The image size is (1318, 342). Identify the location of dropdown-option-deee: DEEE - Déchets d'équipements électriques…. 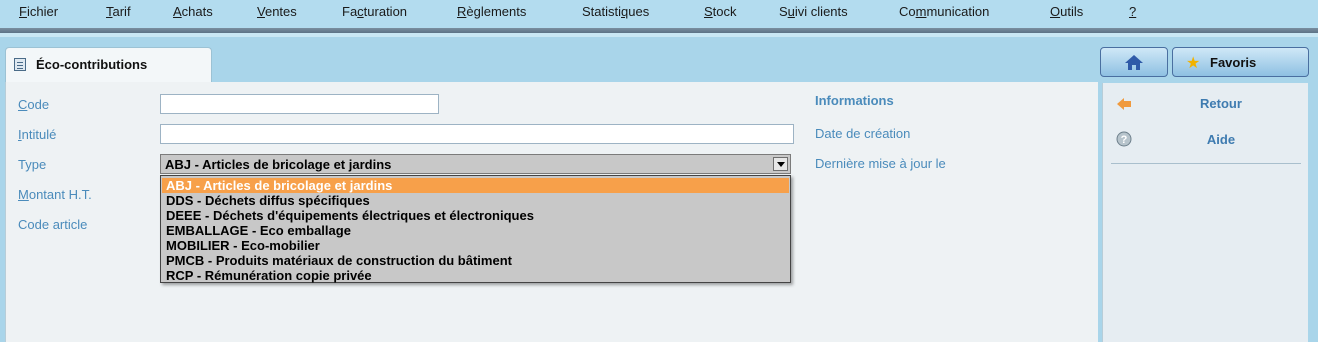
(475, 215).